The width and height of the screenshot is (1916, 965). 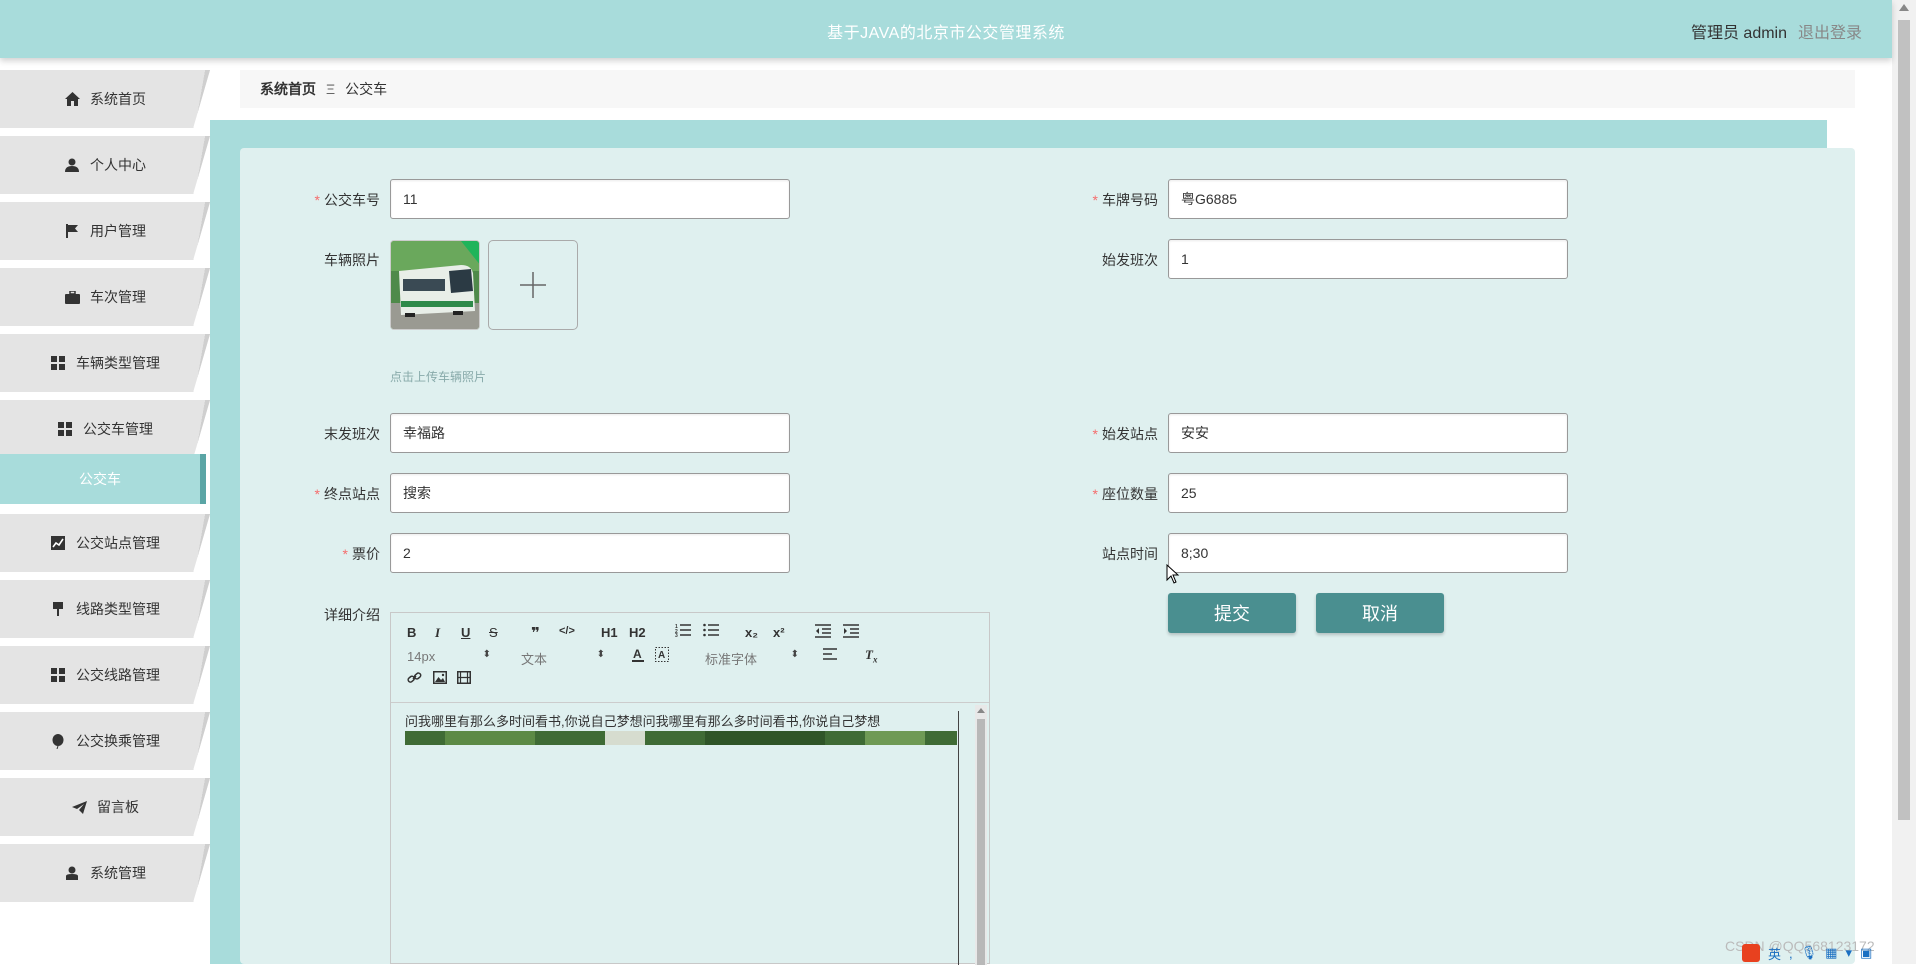 I want to click on video-icon, so click(x=464, y=679).